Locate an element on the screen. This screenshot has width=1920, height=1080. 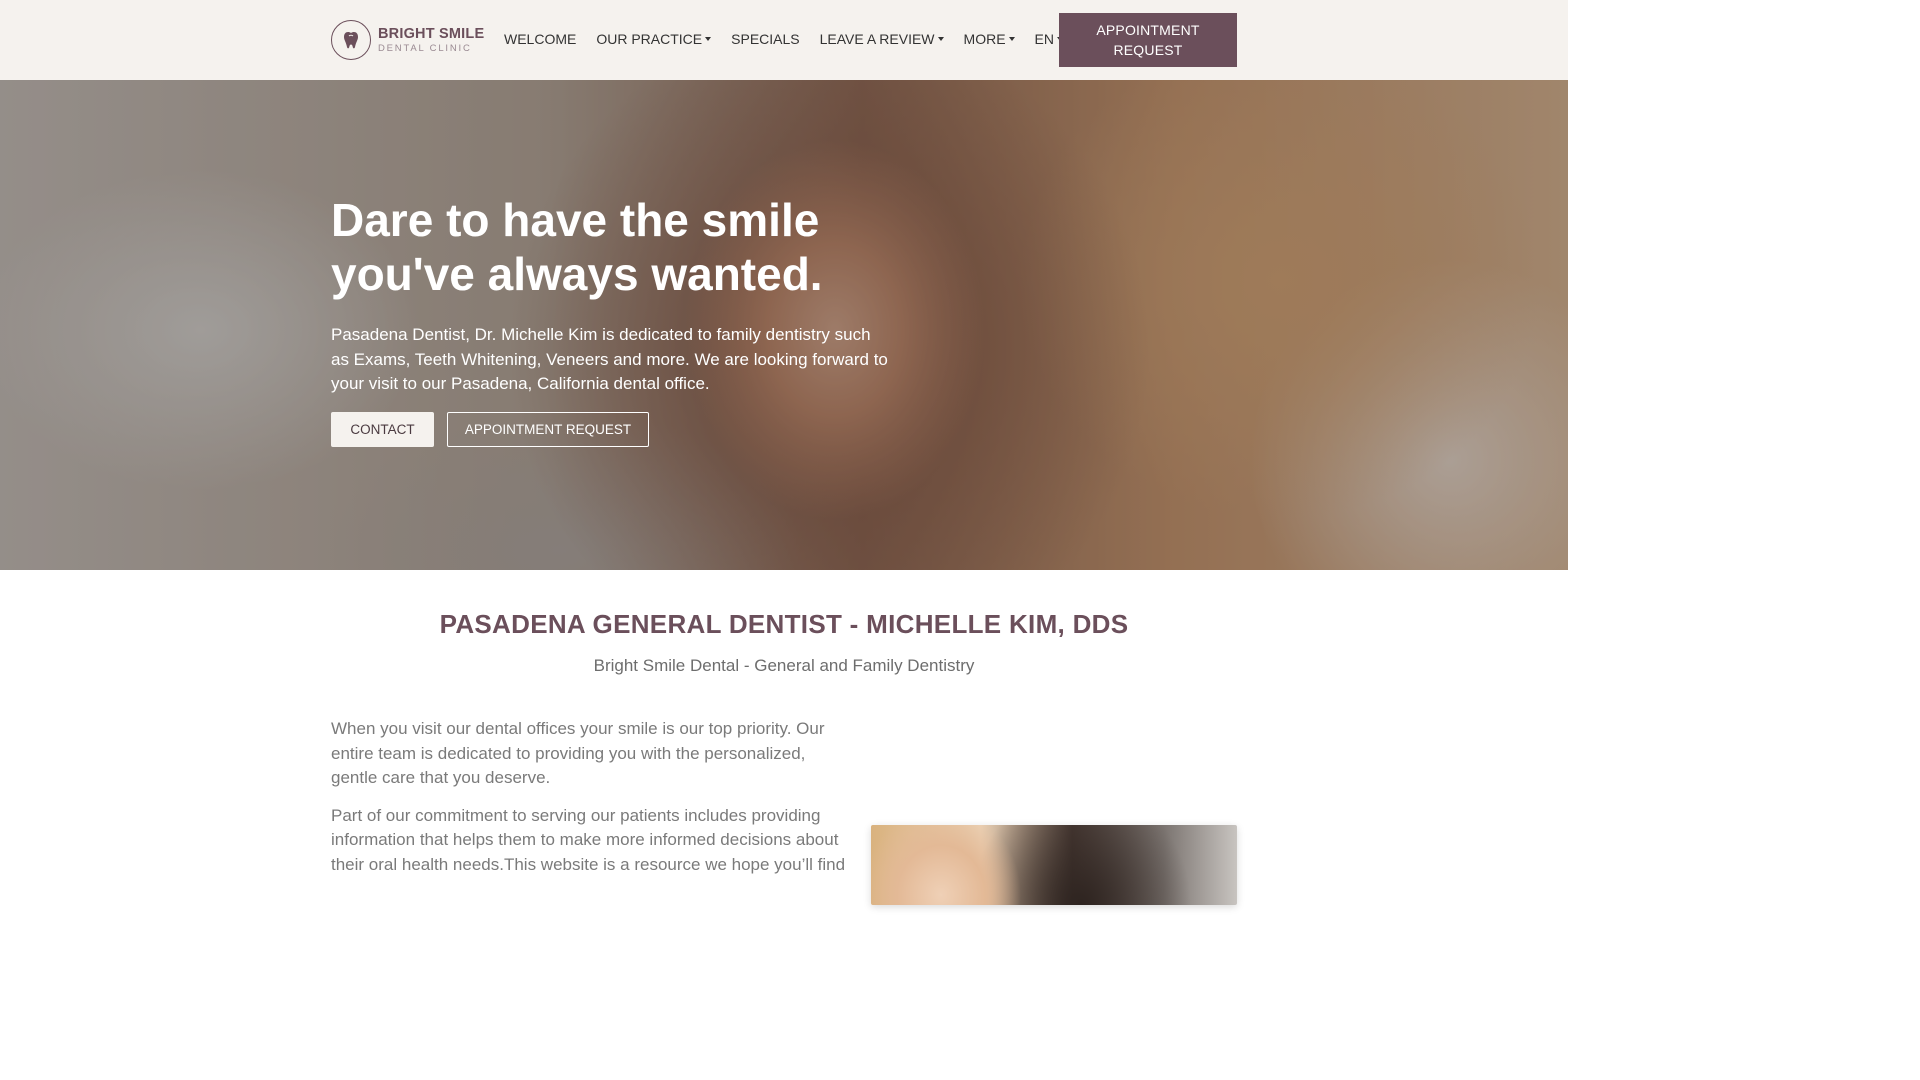
contact-button: CONTACT is located at coordinates (382, 429).